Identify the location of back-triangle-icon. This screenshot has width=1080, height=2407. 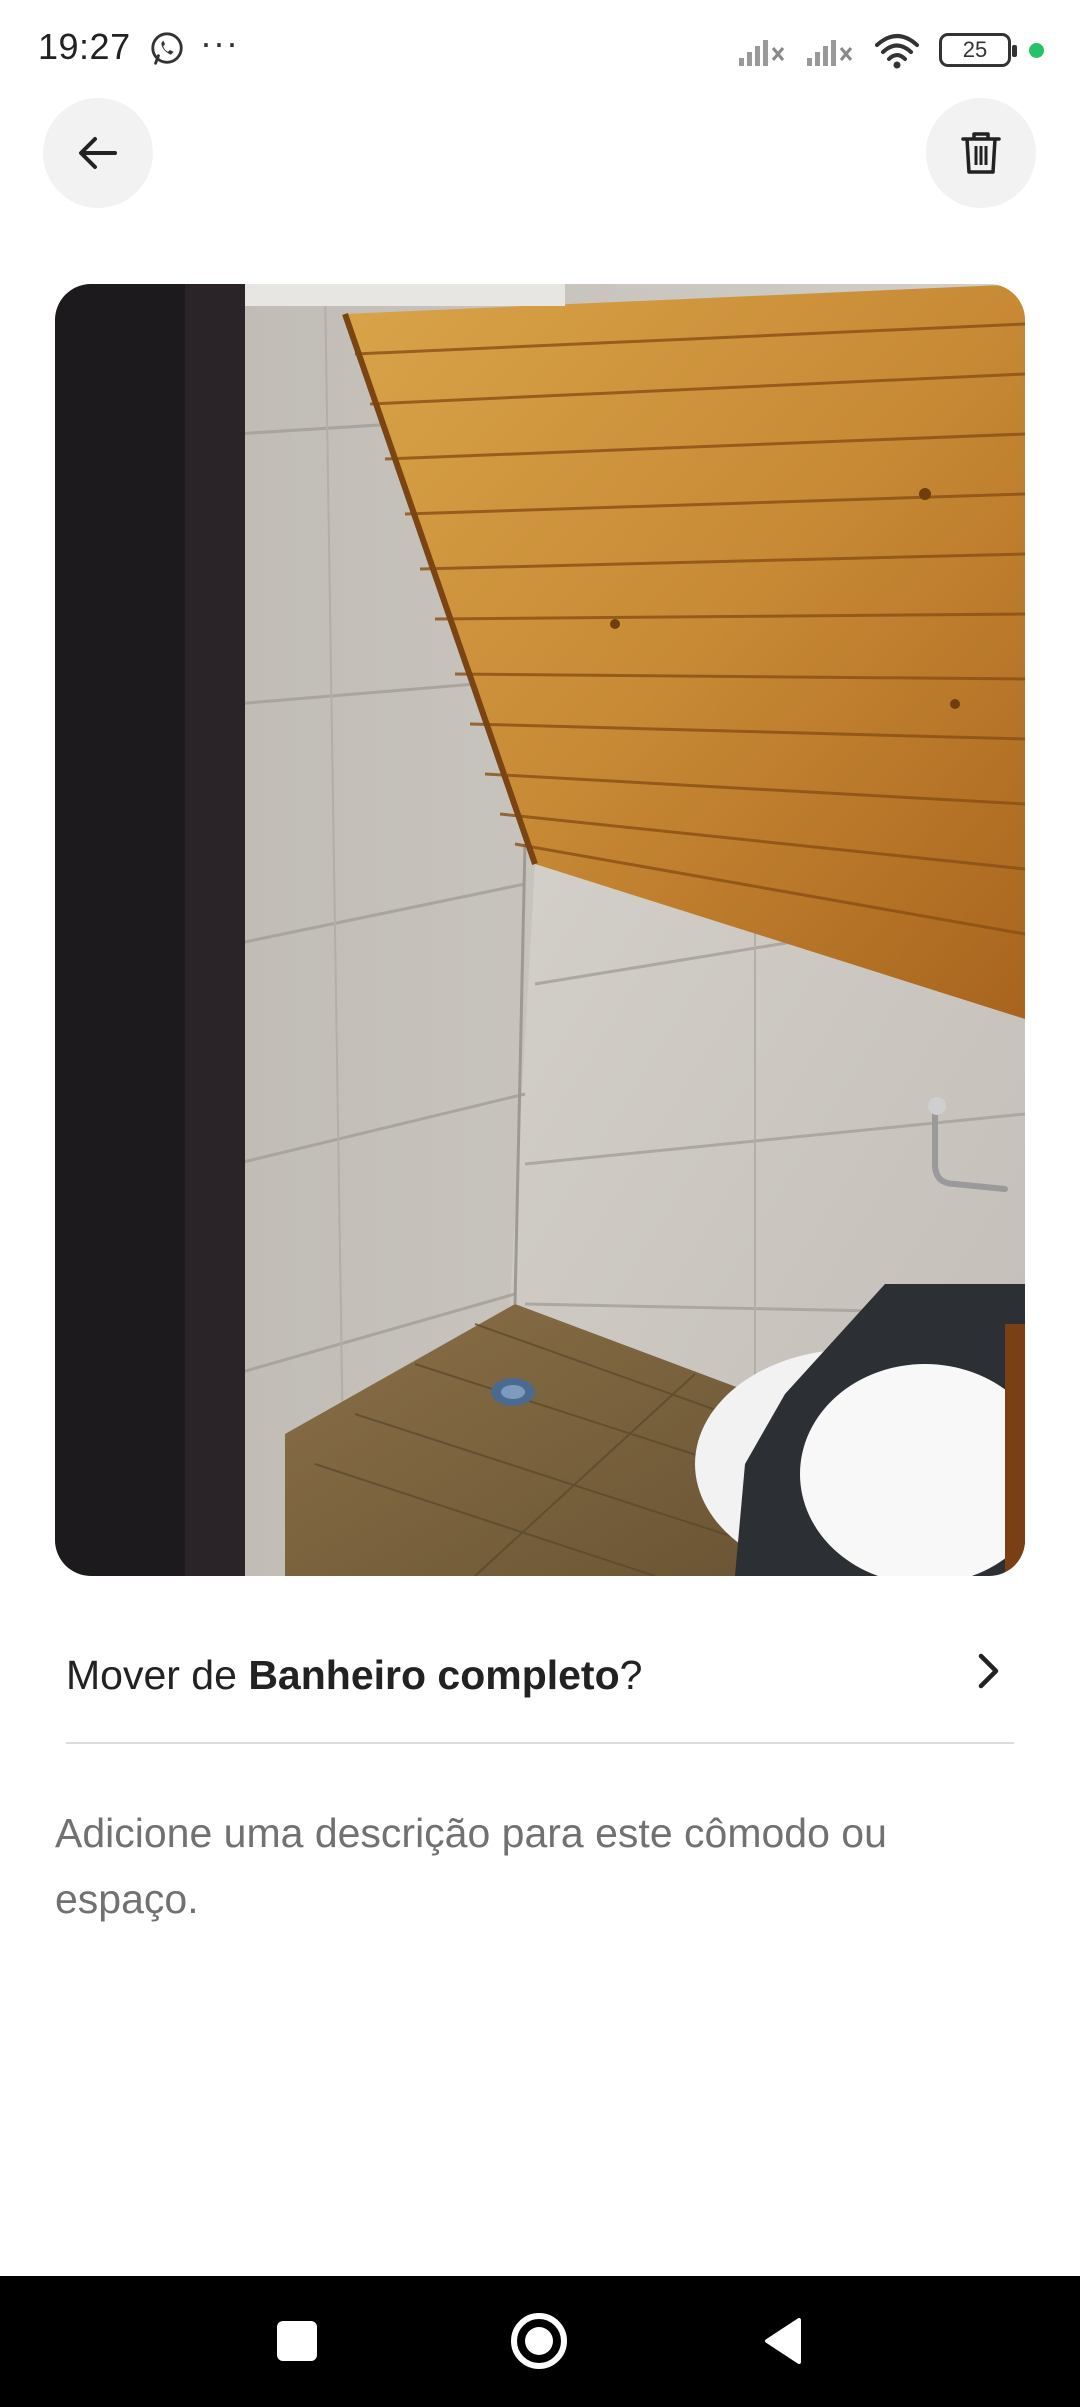
(783, 2341).